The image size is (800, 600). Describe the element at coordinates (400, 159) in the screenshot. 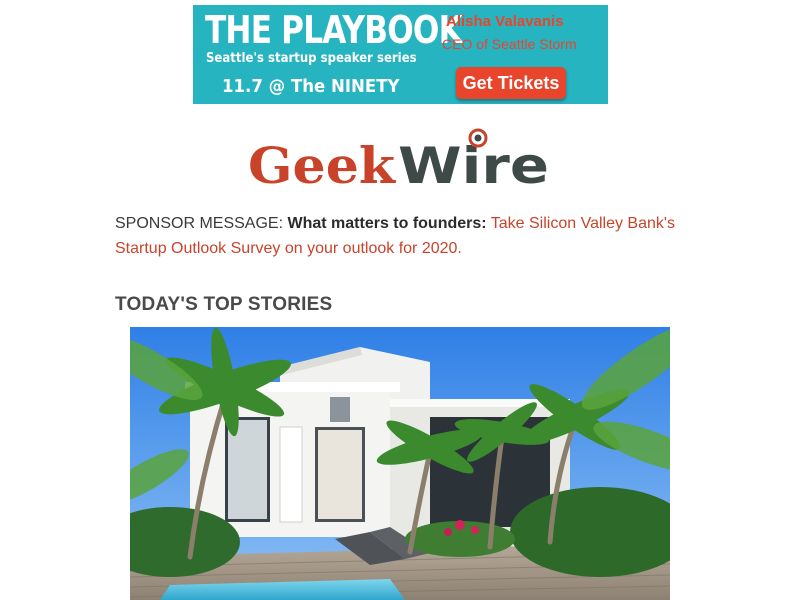

I see `geekwire-logo: Geek Wire` at that location.